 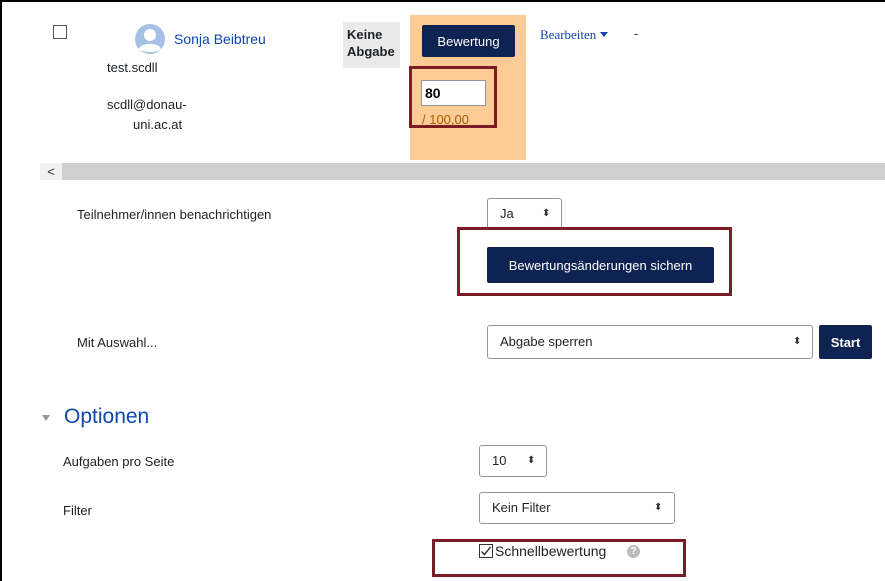 I want to click on horizontal-scrollbar, so click(x=462, y=171).